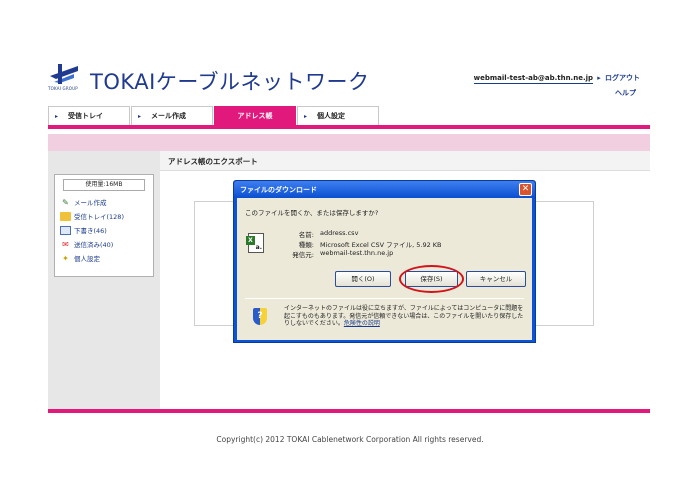  What do you see at coordinates (496, 279) in the screenshot?
I see `cancel-button: キャンセル` at bounding box center [496, 279].